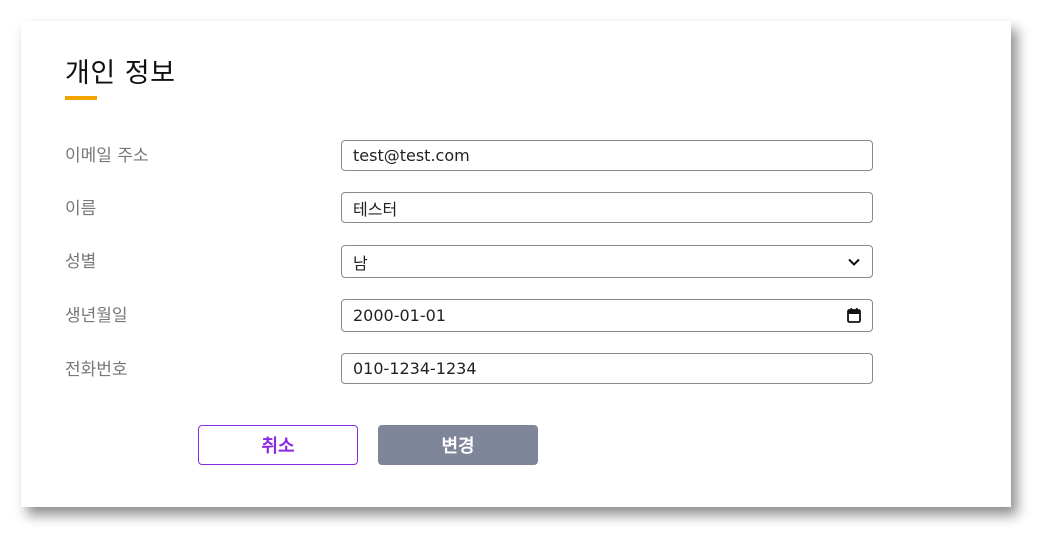  I want to click on name-value: 테스터, so click(375, 209).